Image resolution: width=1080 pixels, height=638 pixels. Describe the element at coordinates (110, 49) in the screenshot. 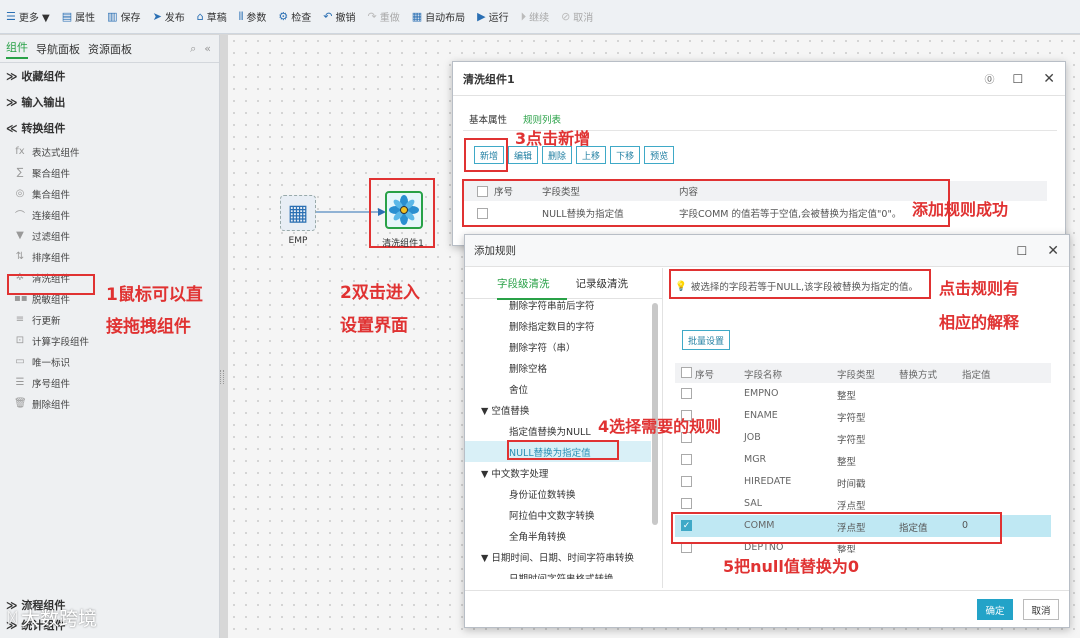

I see `tab-resources: 资源面板` at that location.